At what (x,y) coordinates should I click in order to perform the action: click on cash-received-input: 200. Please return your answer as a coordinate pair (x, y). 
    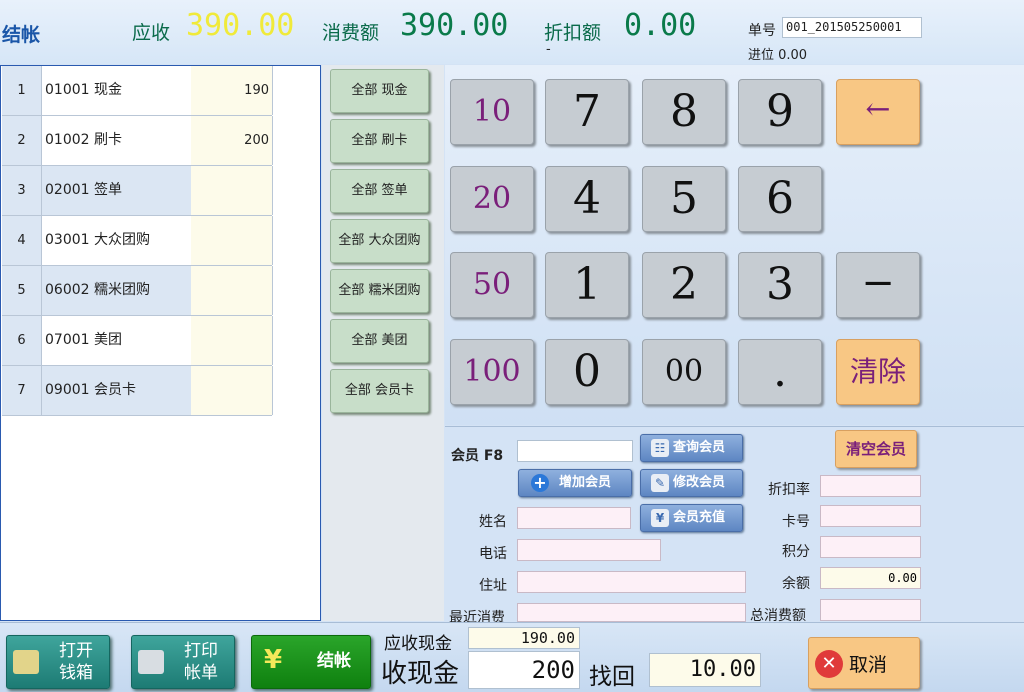
    Looking at the image, I should click on (524, 670).